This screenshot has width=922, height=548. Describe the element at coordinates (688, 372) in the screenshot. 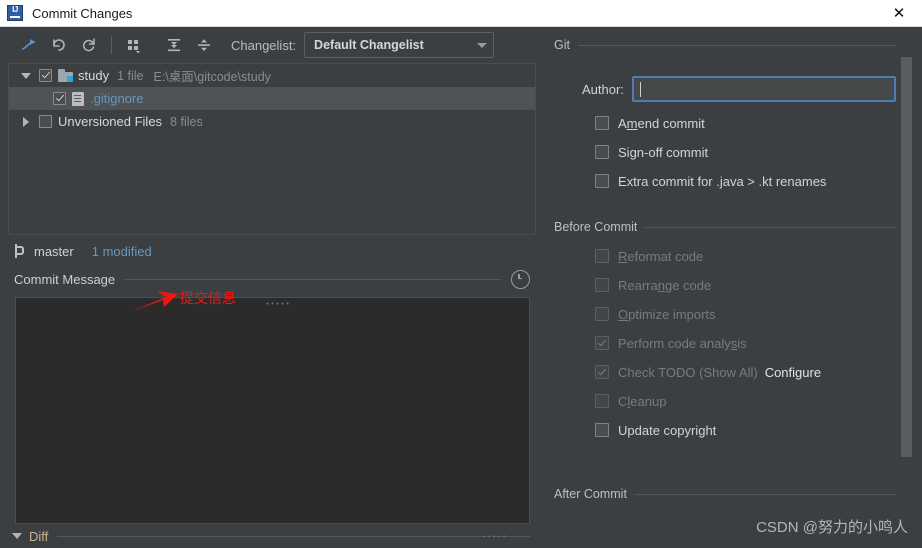

I see `check-todo-label: Check TODO (Show All)` at that location.